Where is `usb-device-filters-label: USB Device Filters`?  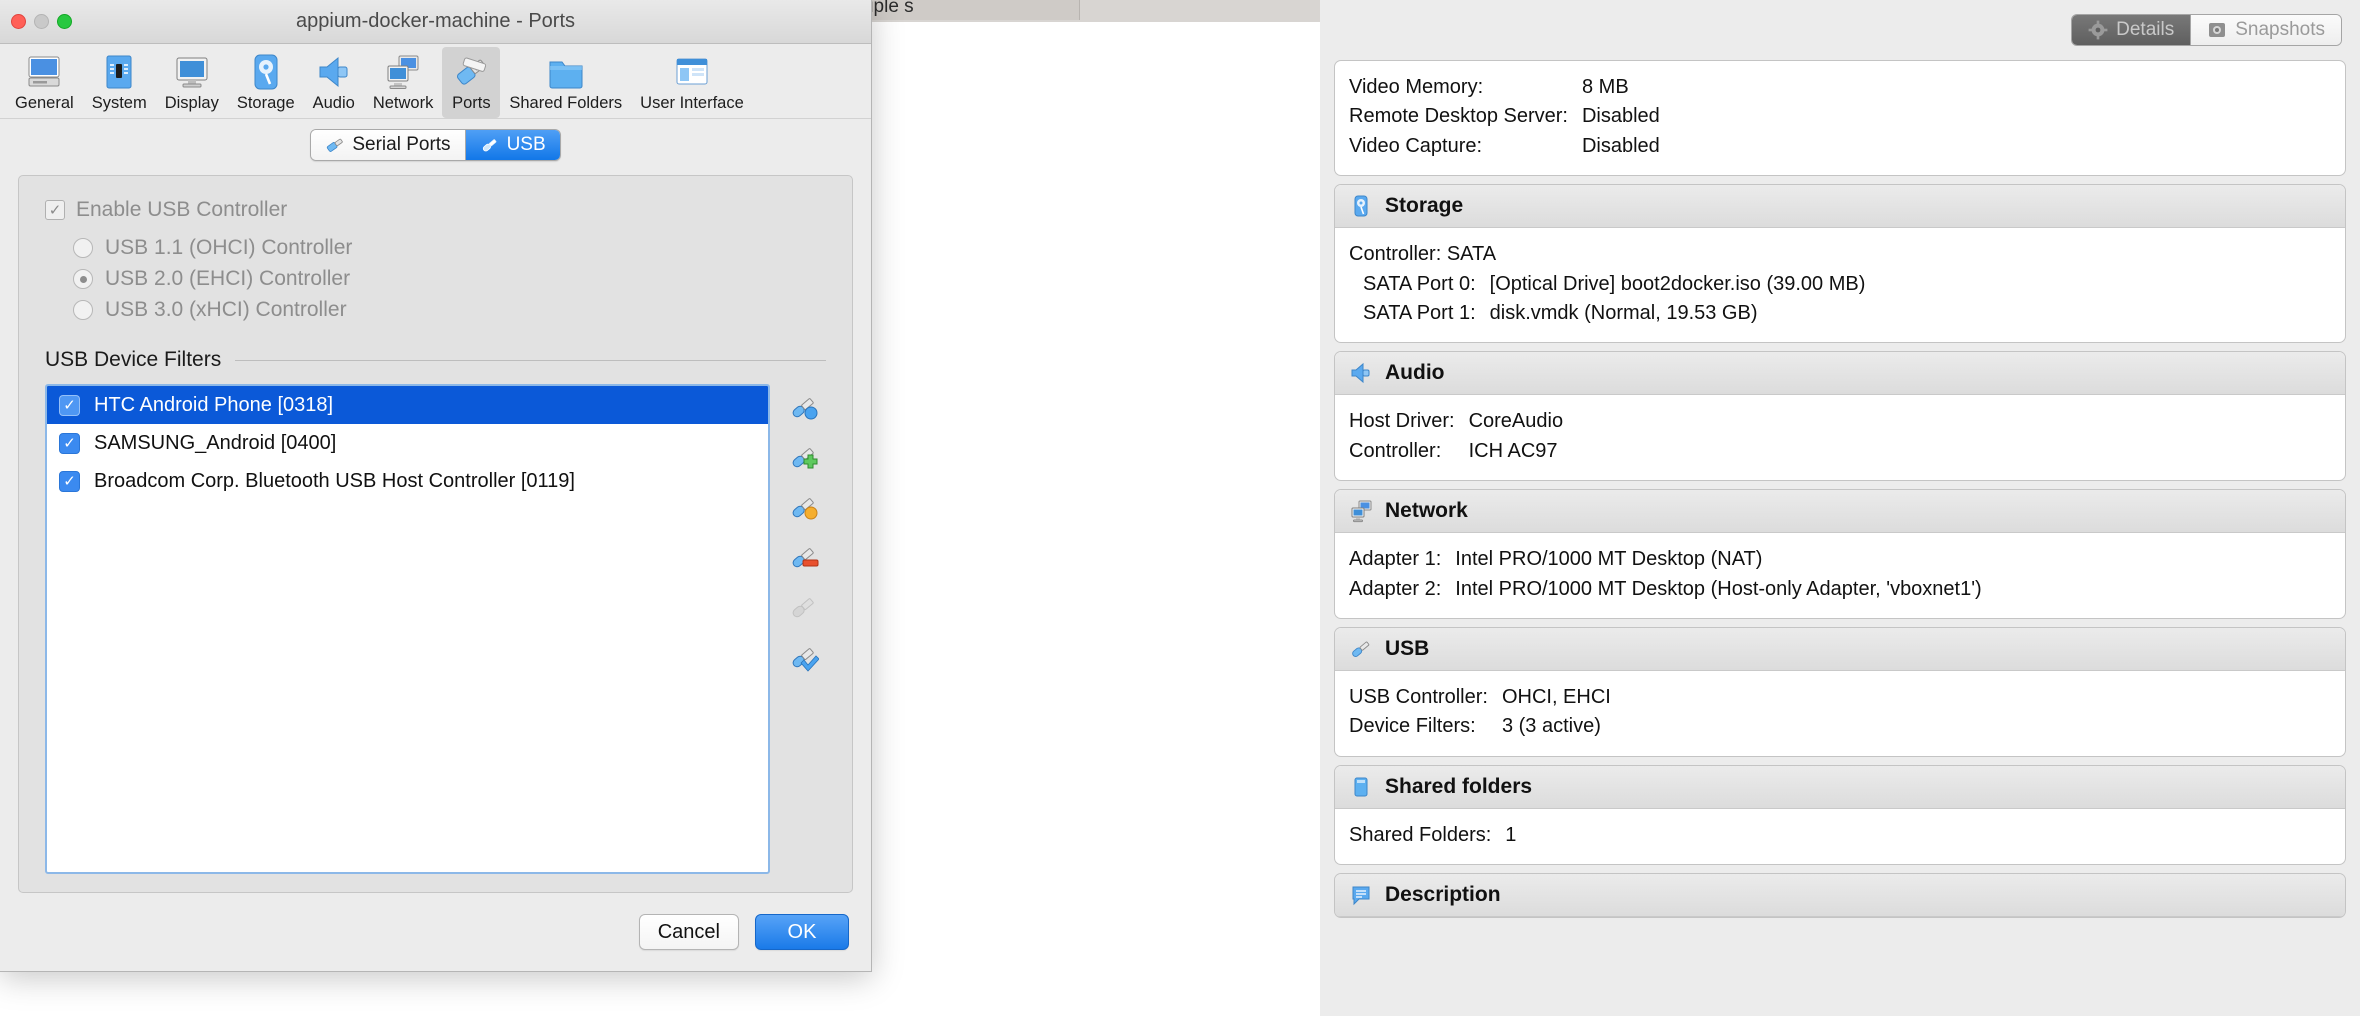 usb-device-filters-label: USB Device Filters is located at coordinates (133, 359).